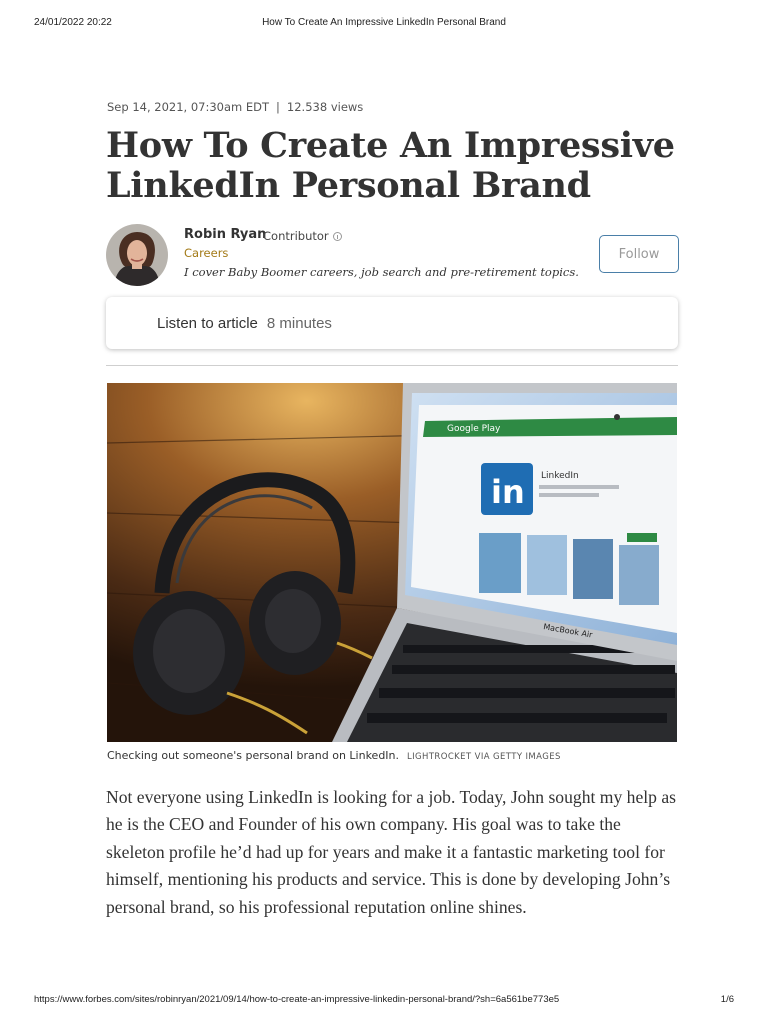  What do you see at coordinates (207, 323) in the screenshot?
I see `listen-label: Listen to article` at bounding box center [207, 323].